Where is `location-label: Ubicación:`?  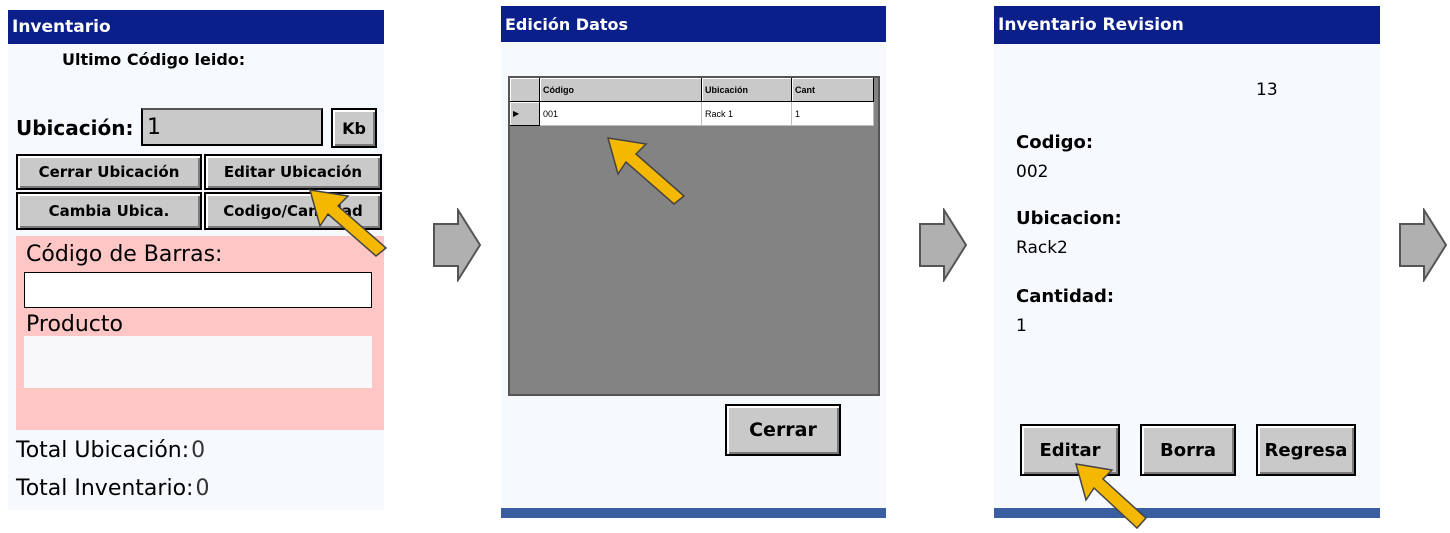 location-label: Ubicación: is located at coordinates (75, 128).